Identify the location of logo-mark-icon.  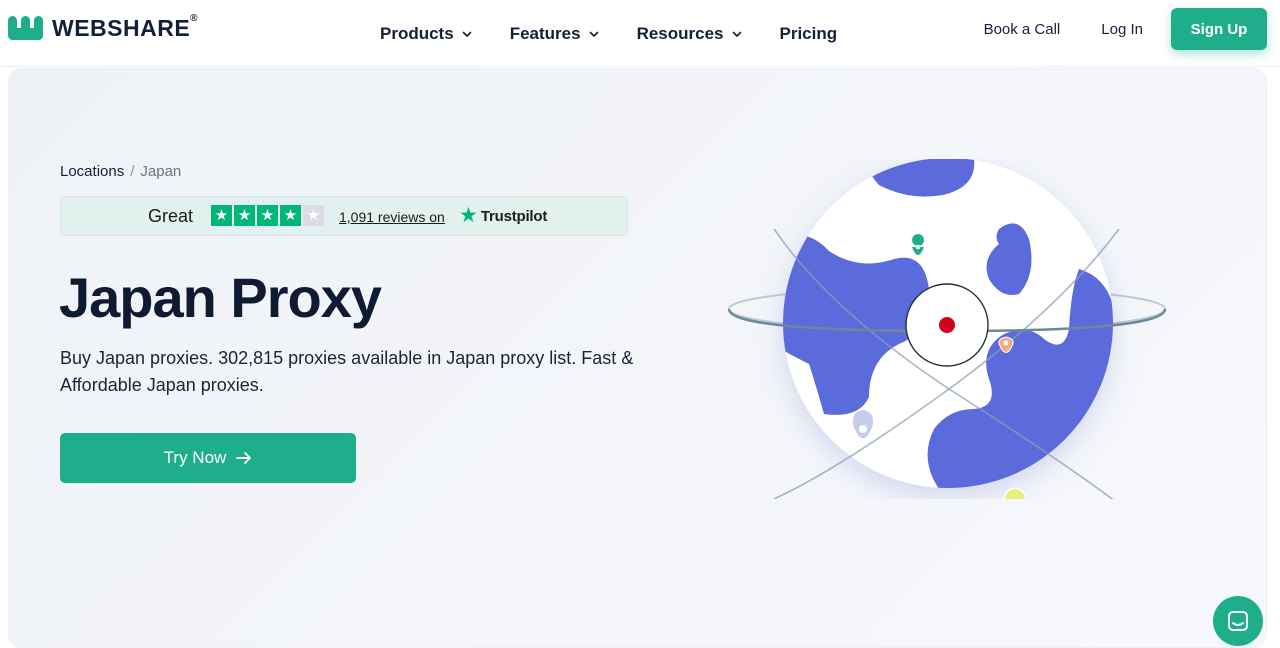
(25, 28).